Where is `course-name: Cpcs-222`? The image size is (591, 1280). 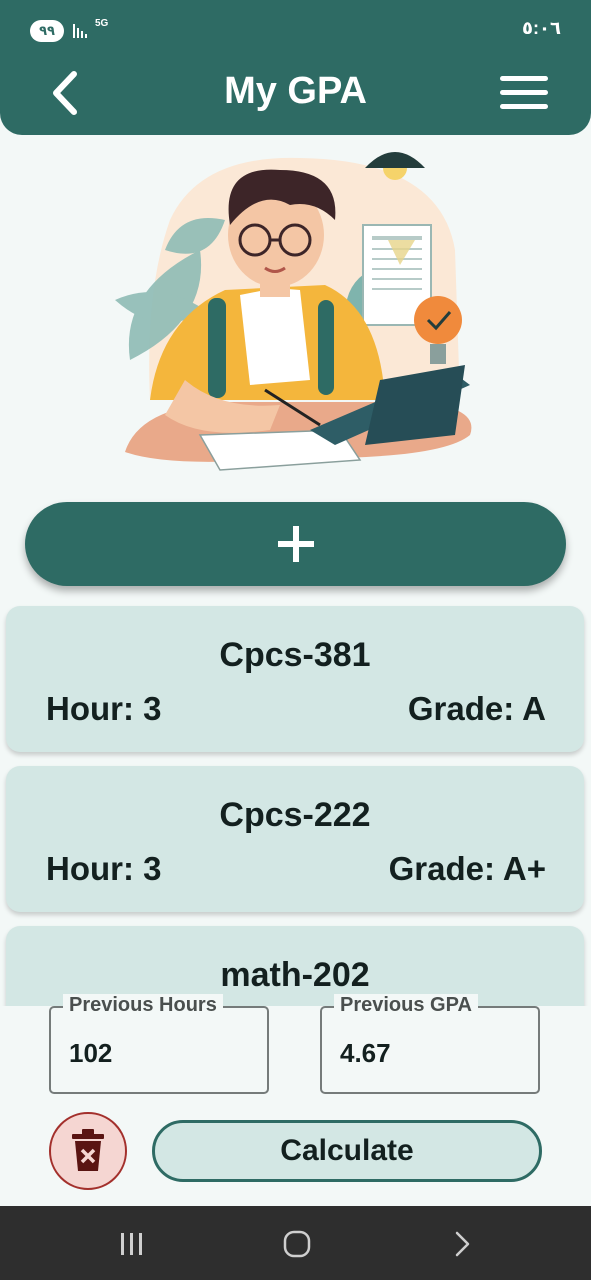 course-name: Cpcs-222 is located at coordinates (295, 815).